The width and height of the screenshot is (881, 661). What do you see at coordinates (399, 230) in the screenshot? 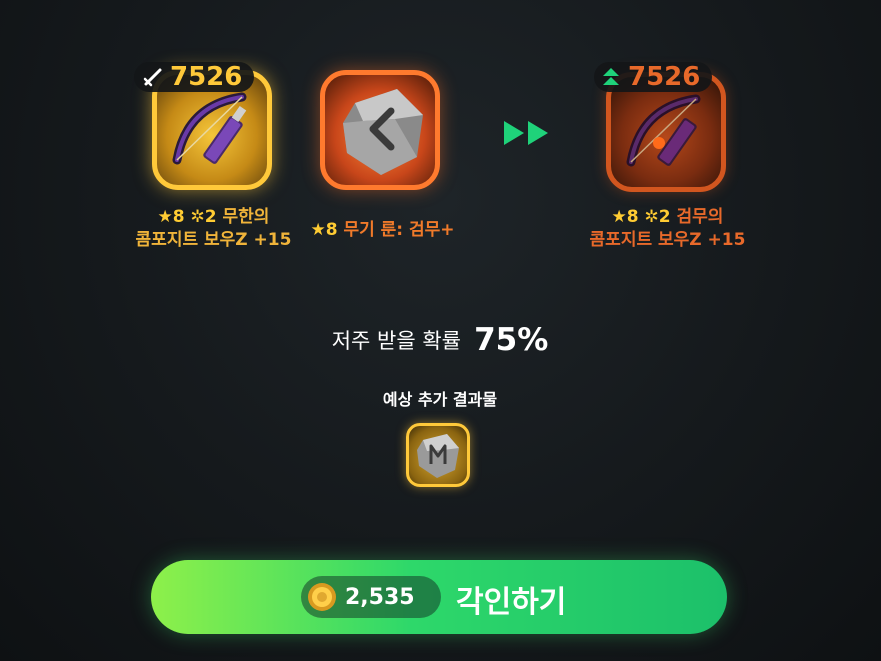
I see `rune-name: 무기 룬: 검무+` at bounding box center [399, 230].